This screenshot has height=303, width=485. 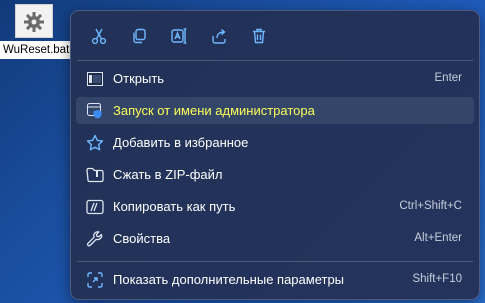 What do you see at coordinates (95, 79) in the screenshot?
I see `open-icon` at bounding box center [95, 79].